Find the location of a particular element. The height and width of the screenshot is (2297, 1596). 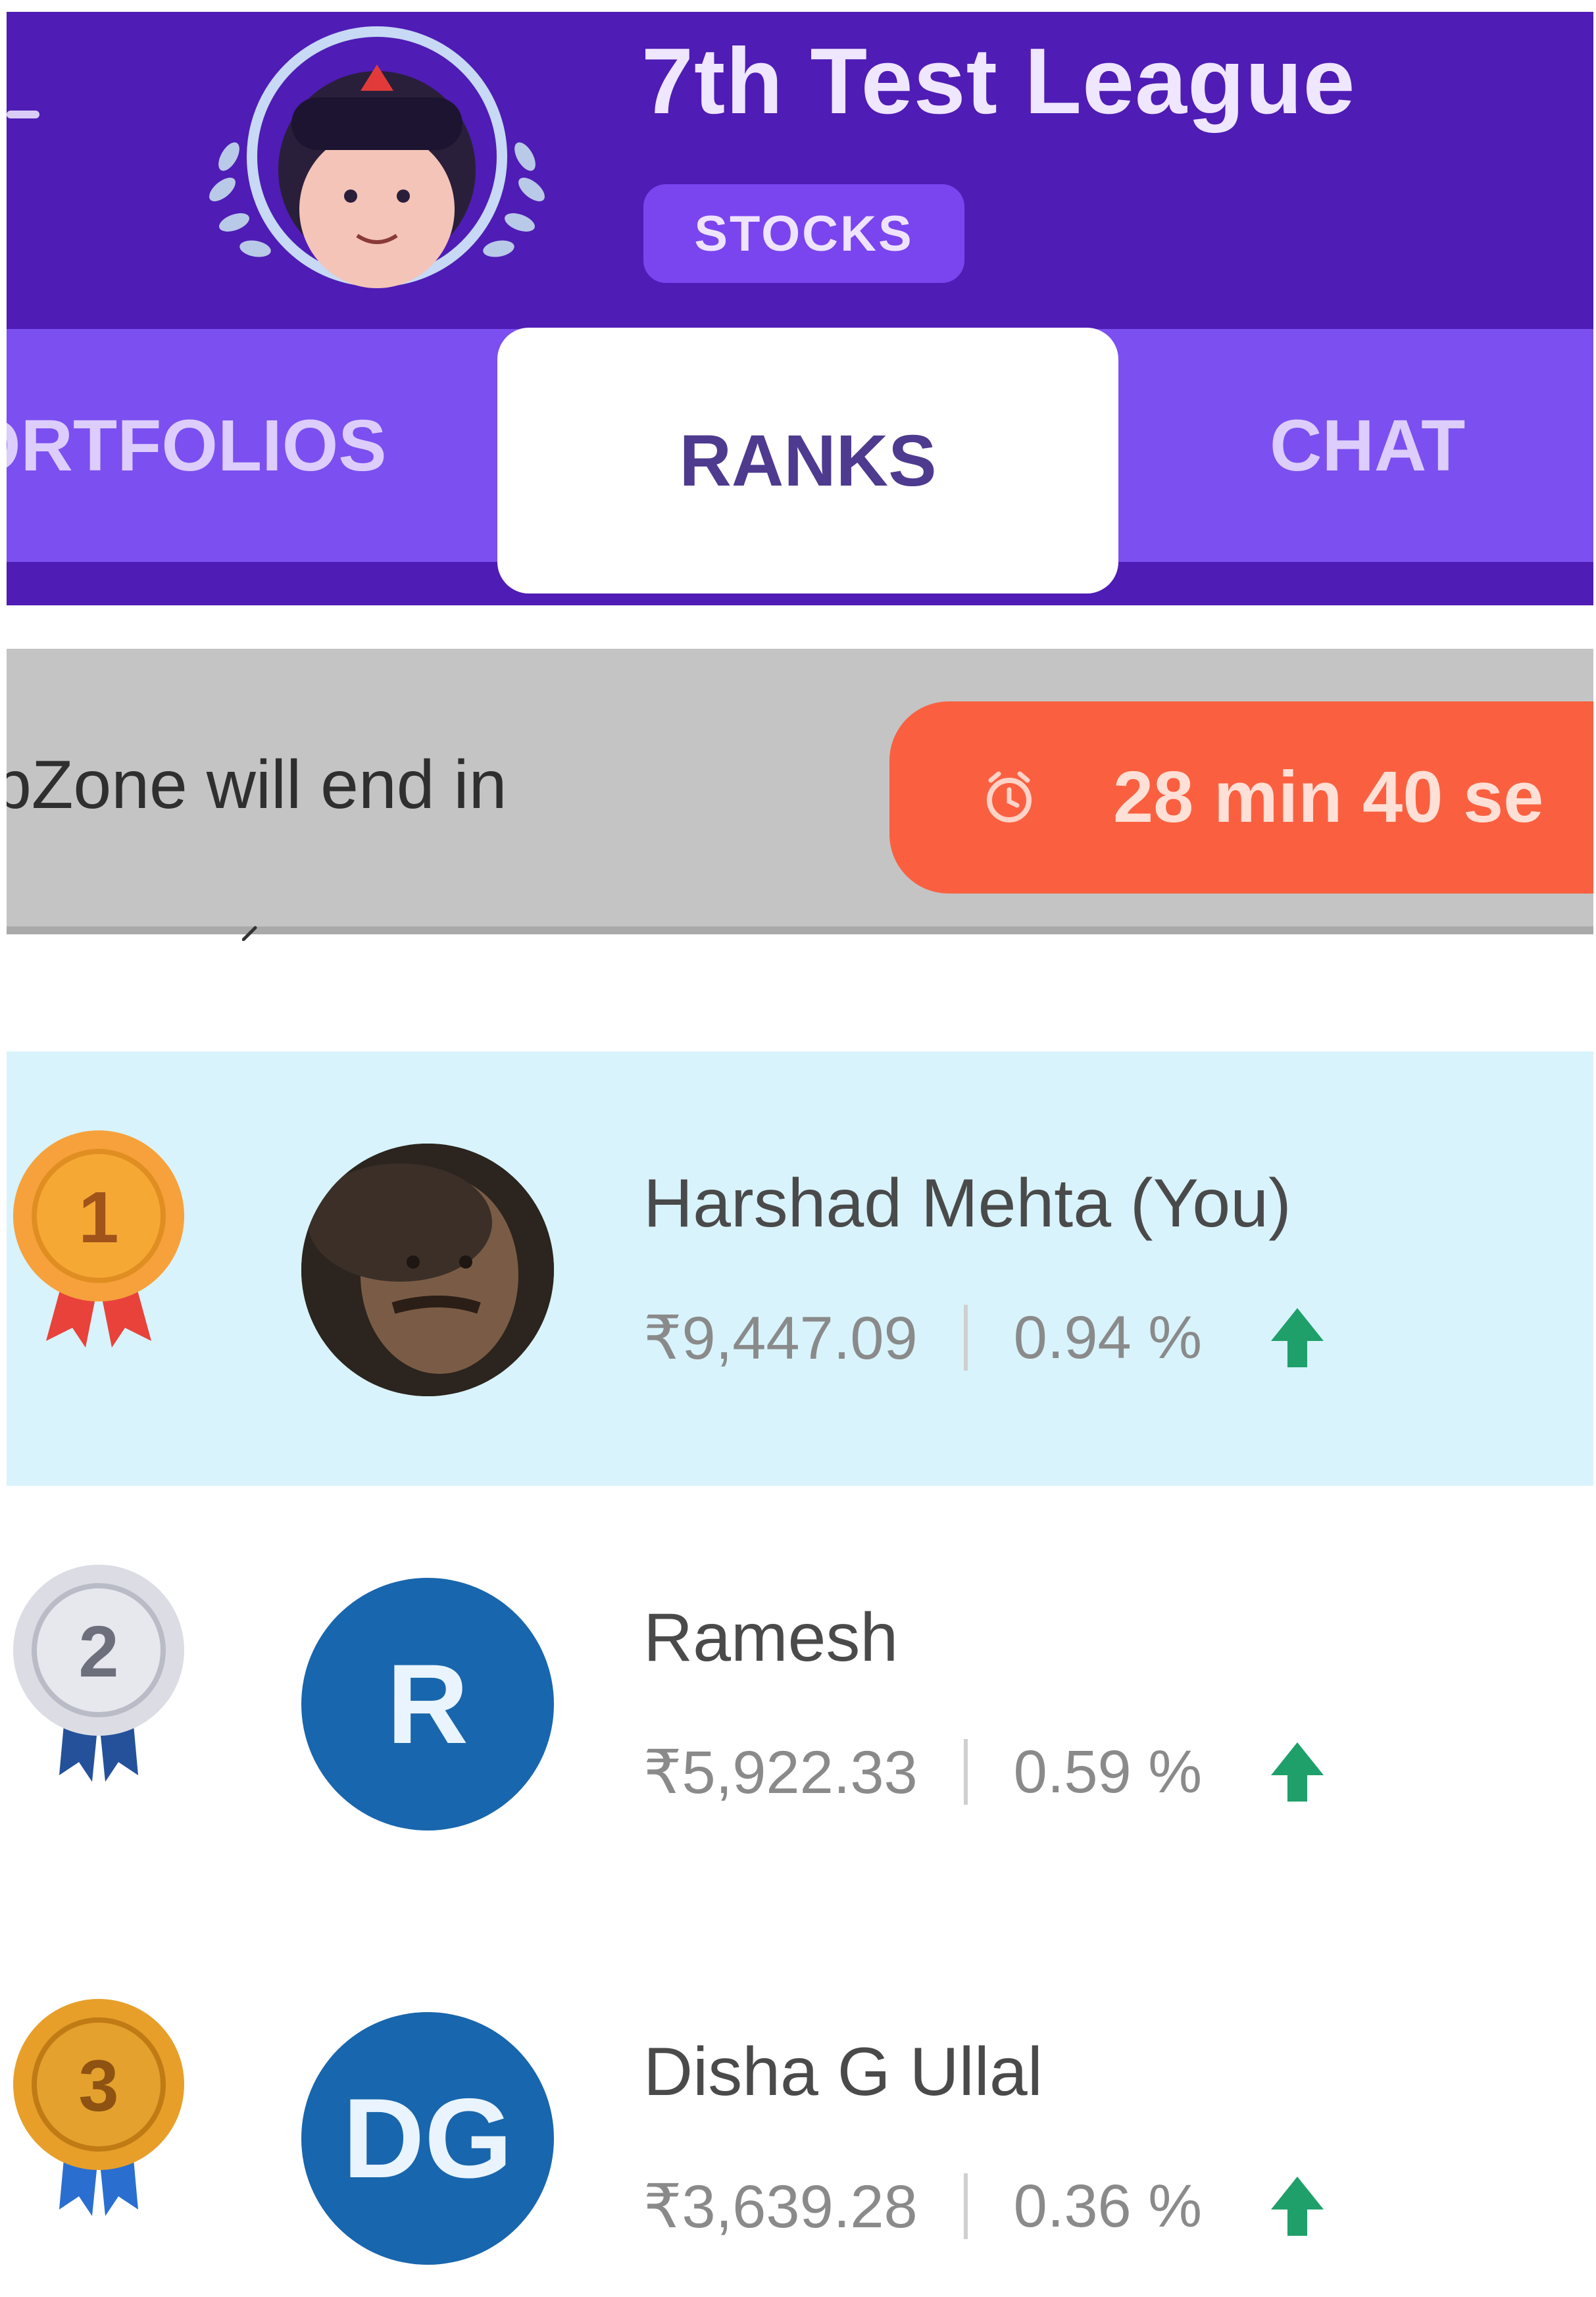

rank-number: 3 is located at coordinates (98, 2086).